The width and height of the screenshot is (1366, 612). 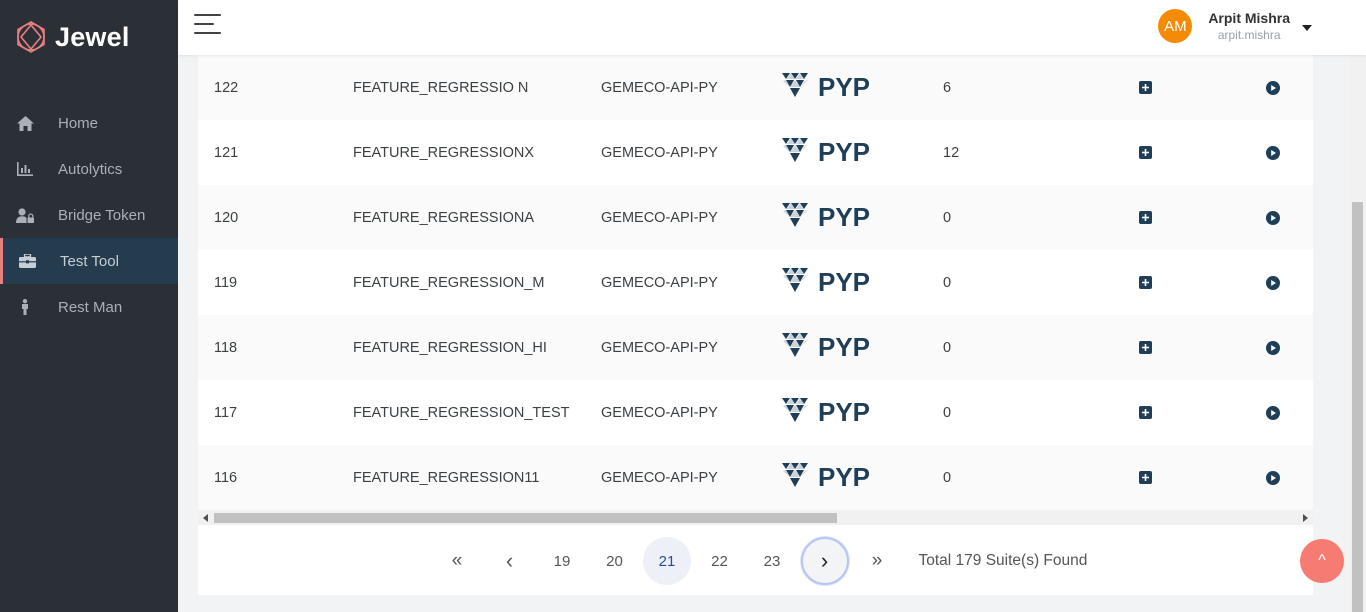 What do you see at coordinates (207, 24) in the screenshot?
I see `hamburger-menu-icon` at bounding box center [207, 24].